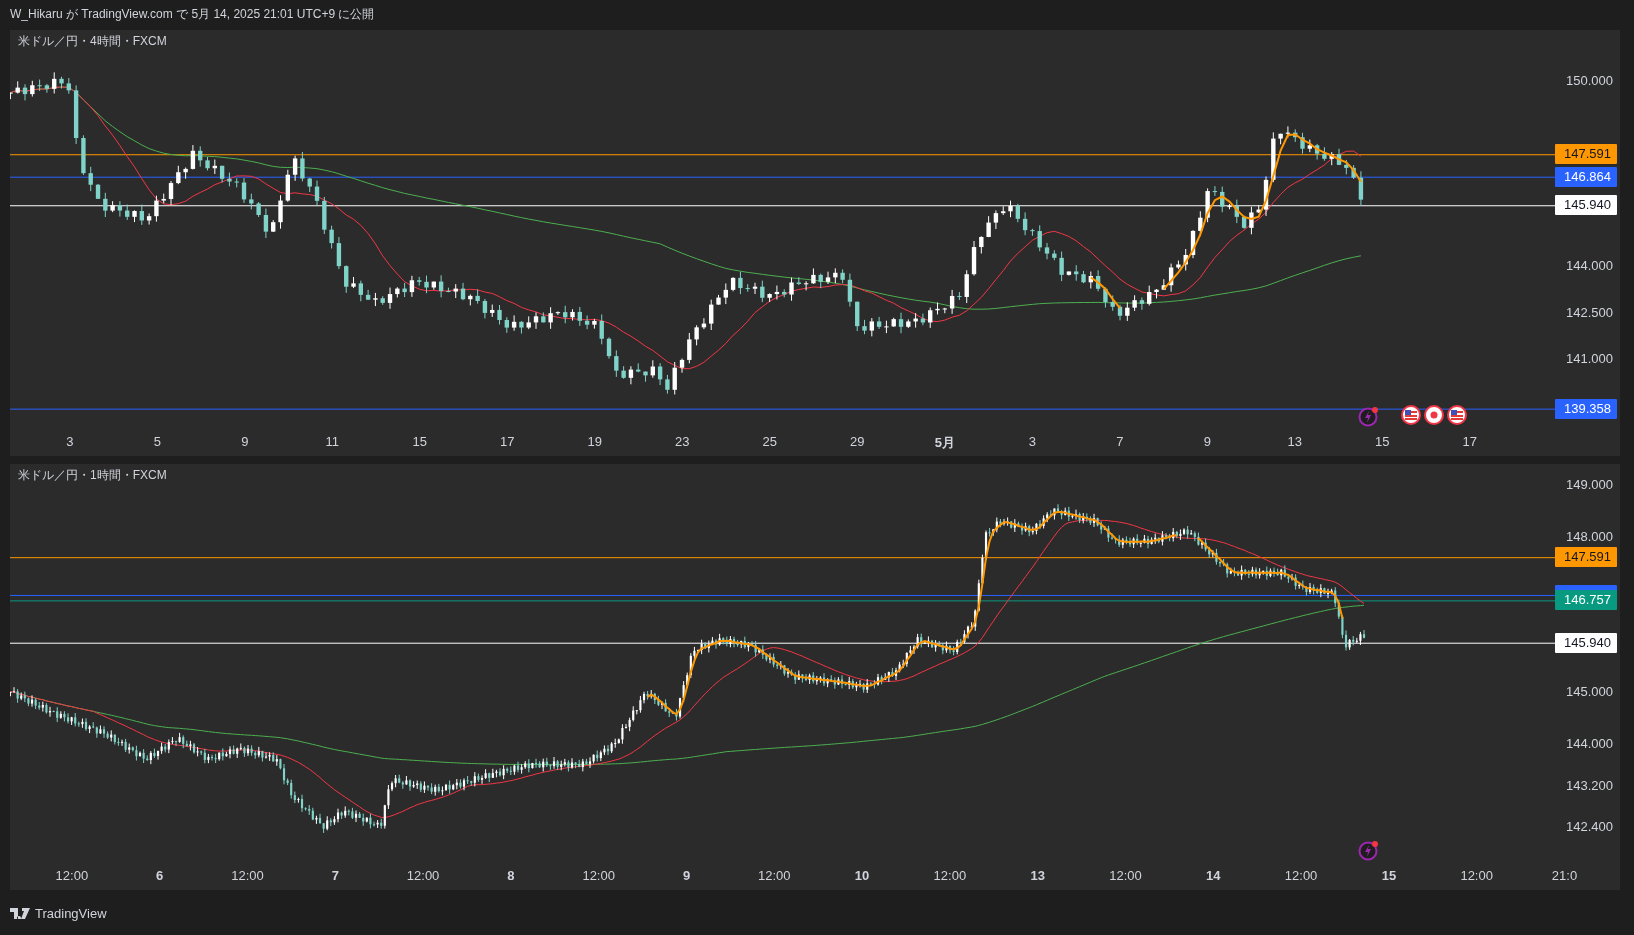 Image resolution: width=1634 pixels, height=935 pixels. Describe the element at coordinates (1589, 826) in the screenshot. I see `price-axis-label: 142.400` at that location.